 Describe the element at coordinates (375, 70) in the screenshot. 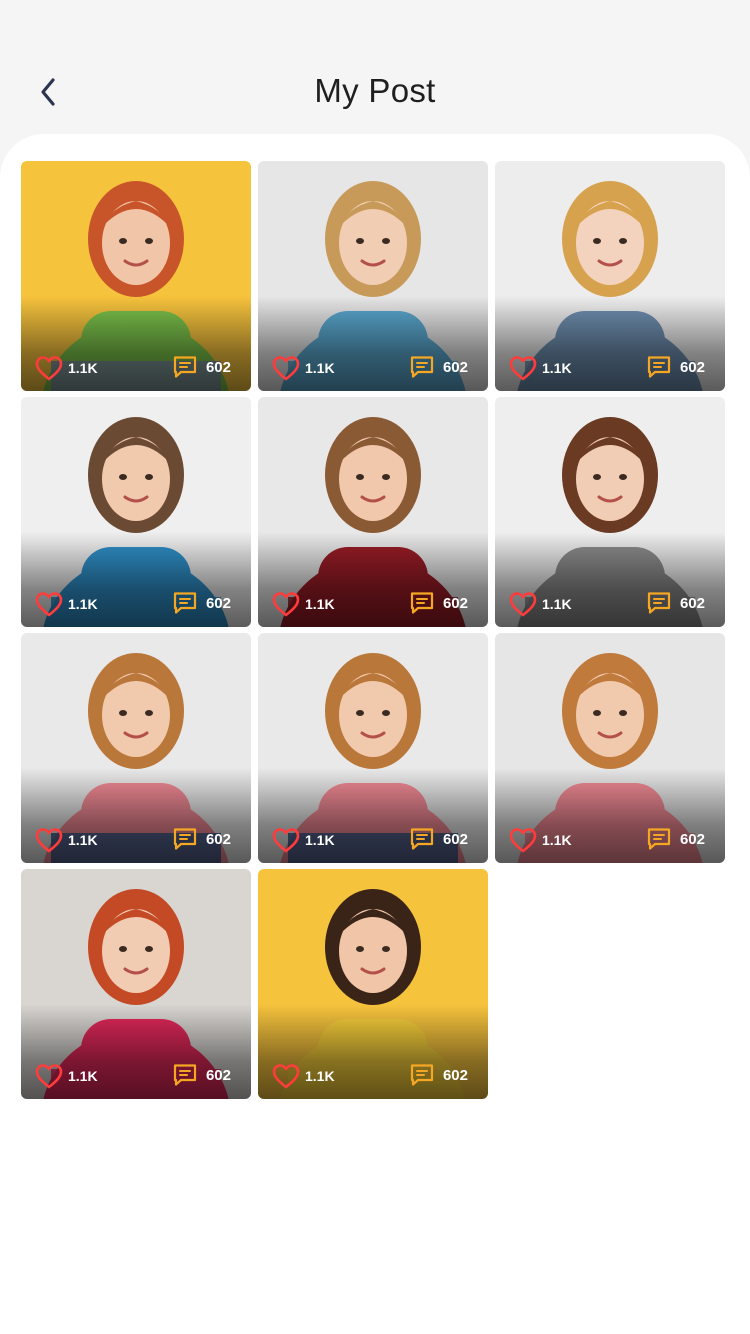

I see `top-bar: My Post` at that location.